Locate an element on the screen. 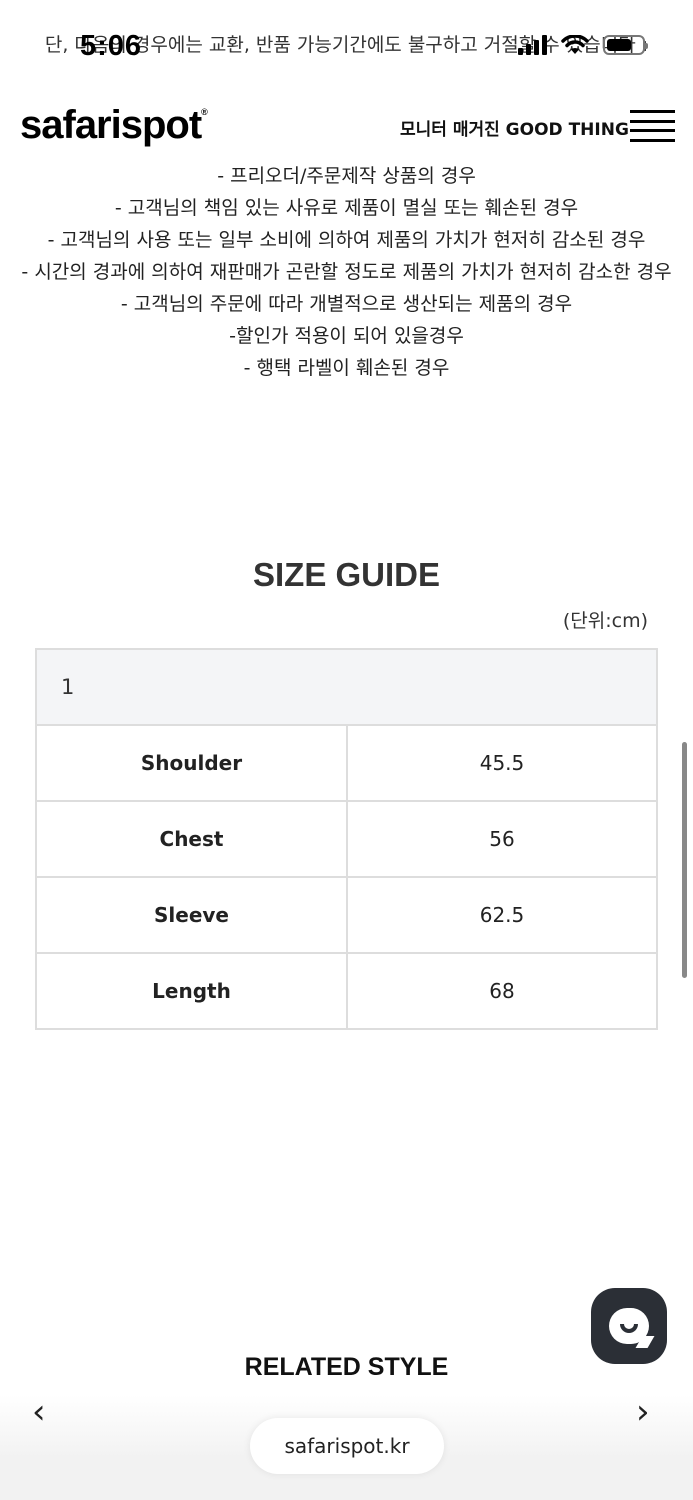  chat-bubble-icon is located at coordinates (629, 1326).